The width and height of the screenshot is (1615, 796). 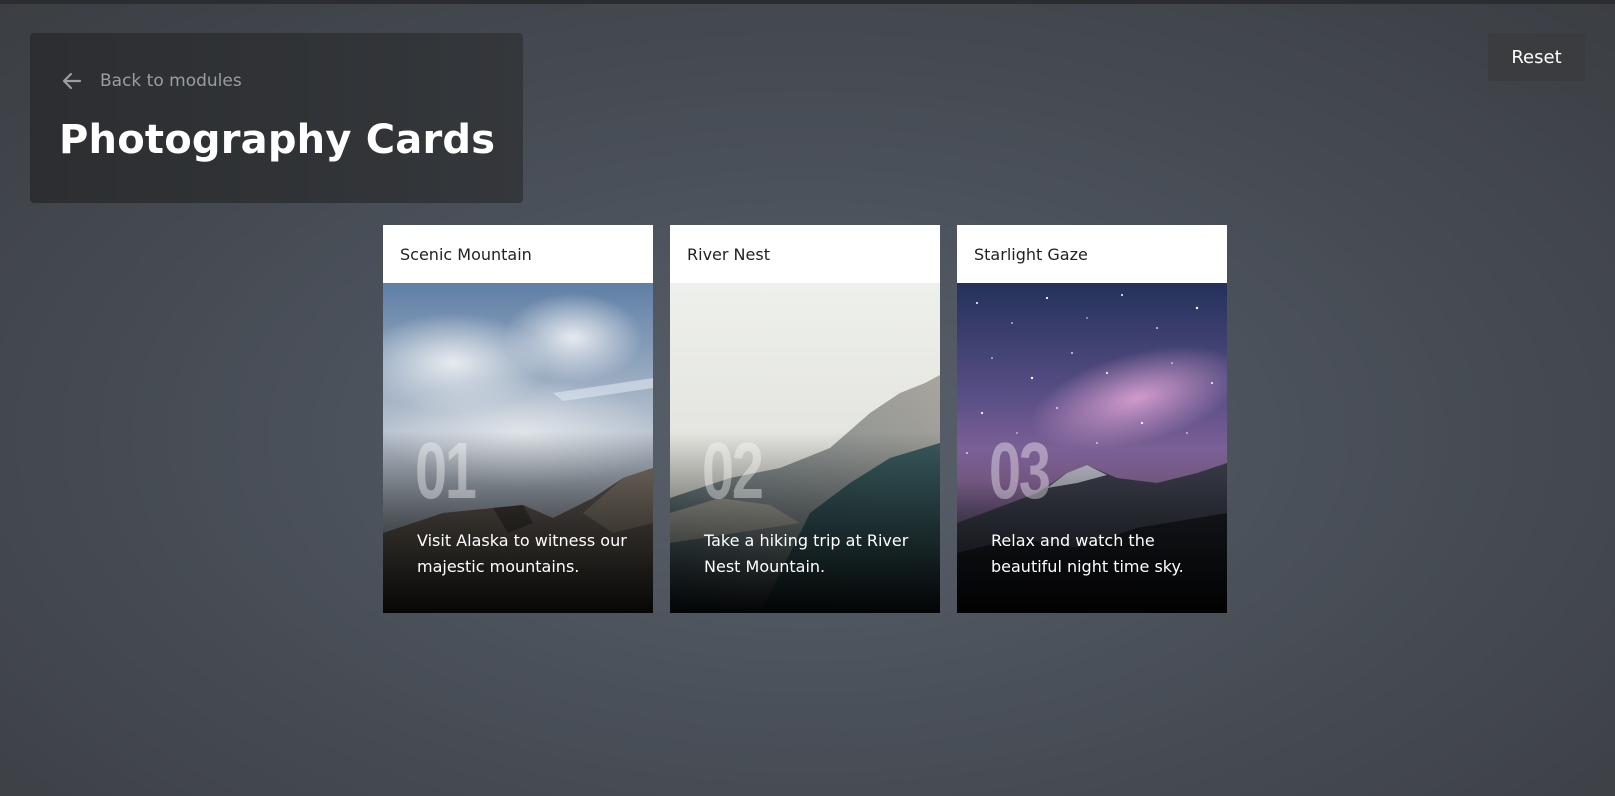 I want to click on arrow-left-icon, so click(x=72, y=81).